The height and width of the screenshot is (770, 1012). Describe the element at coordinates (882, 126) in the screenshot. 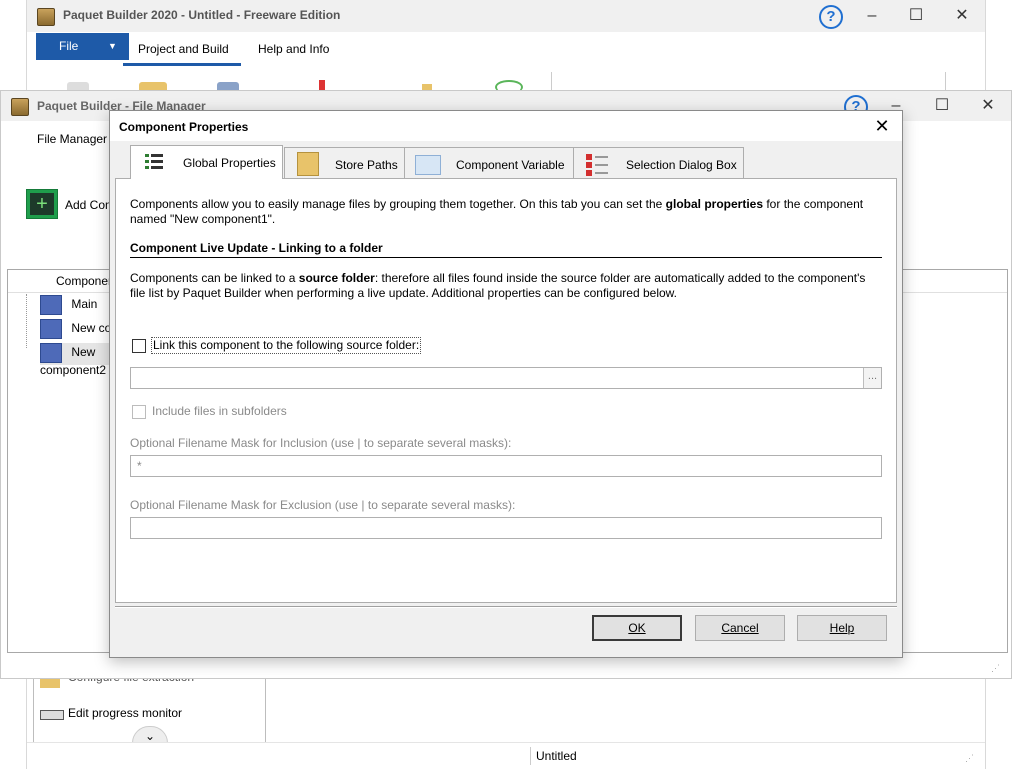

I see `dialog-close-icon: ✕` at that location.